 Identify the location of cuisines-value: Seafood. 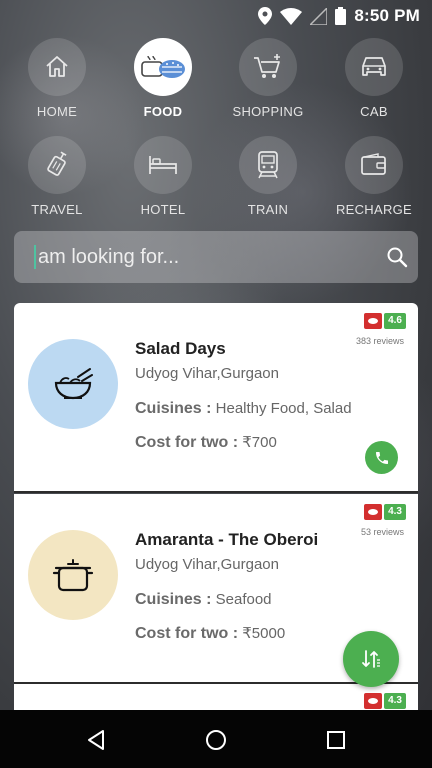
(243, 599).